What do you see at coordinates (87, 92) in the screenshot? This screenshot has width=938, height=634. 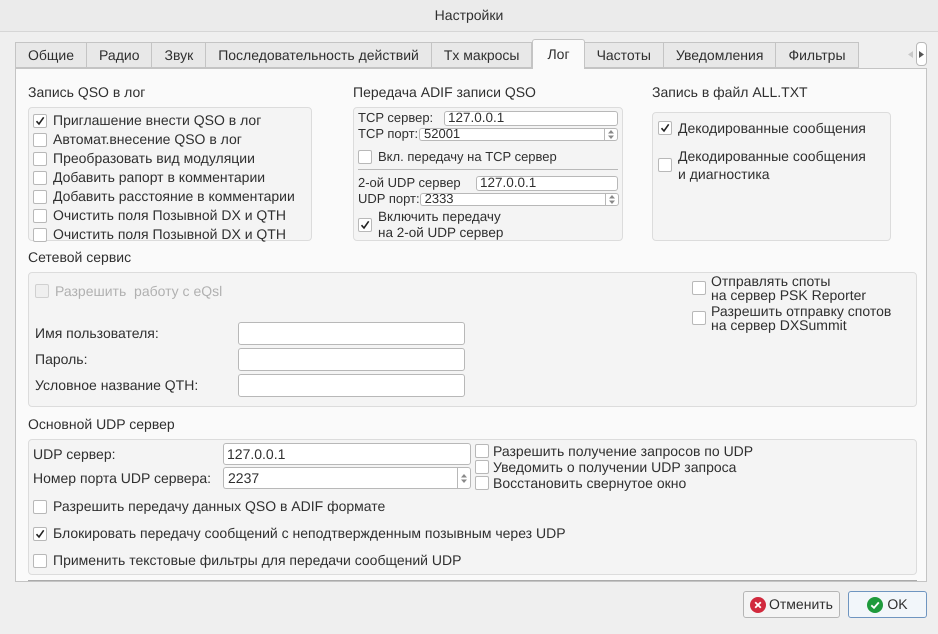 I see `group-title: Запись QSO в лог` at bounding box center [87, 92].